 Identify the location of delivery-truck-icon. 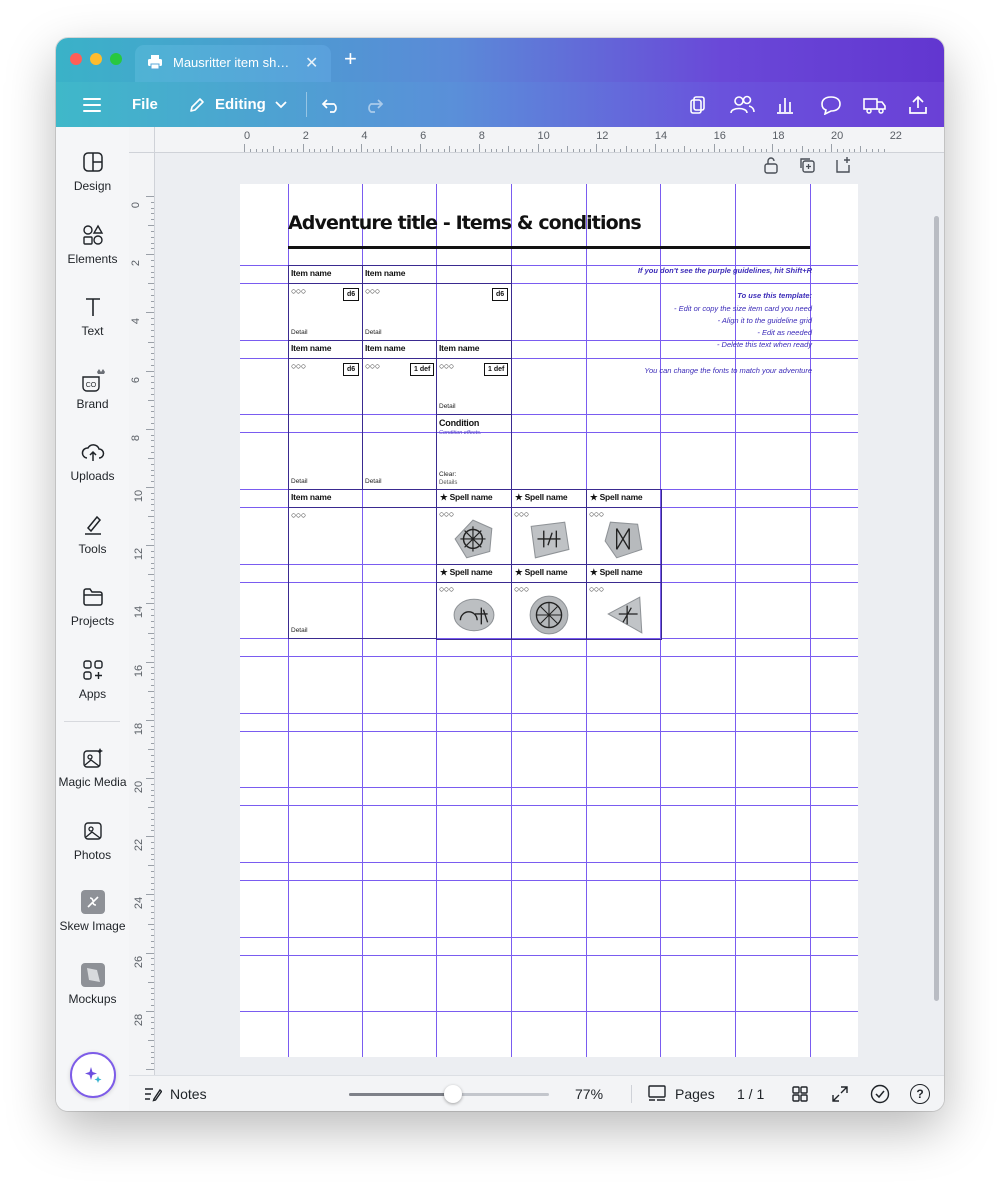
(875, 104).